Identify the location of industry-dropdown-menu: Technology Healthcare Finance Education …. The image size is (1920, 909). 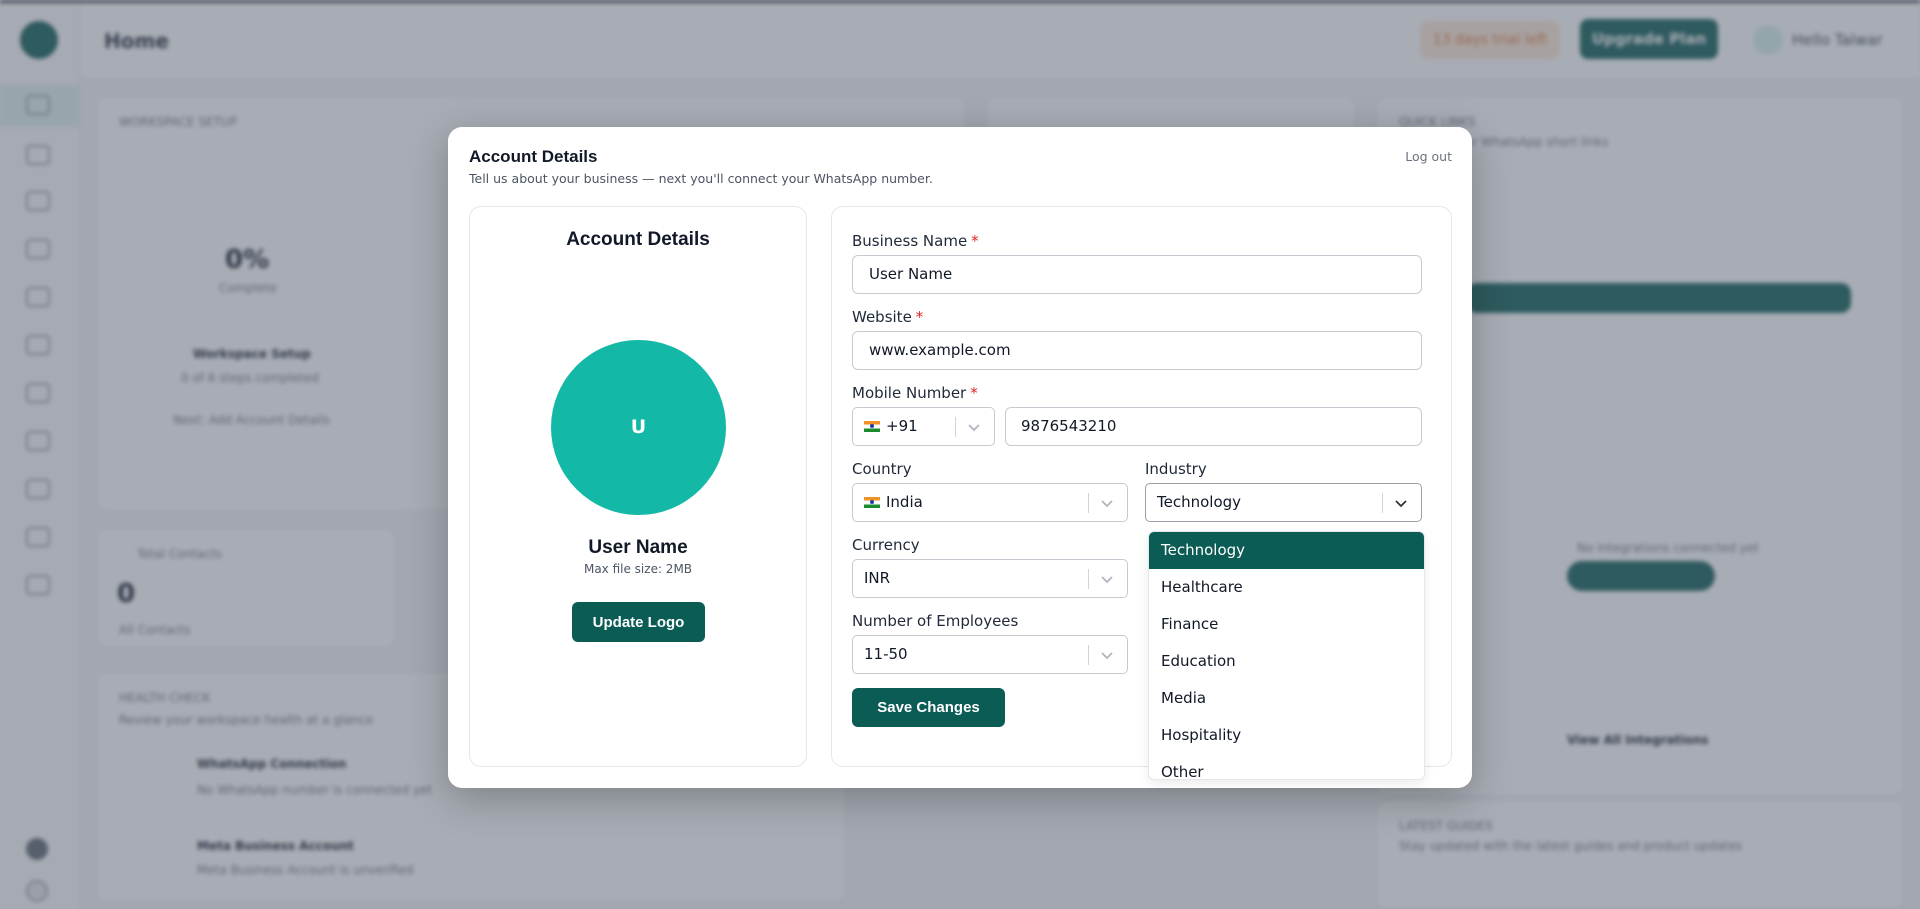
(1286, 655).